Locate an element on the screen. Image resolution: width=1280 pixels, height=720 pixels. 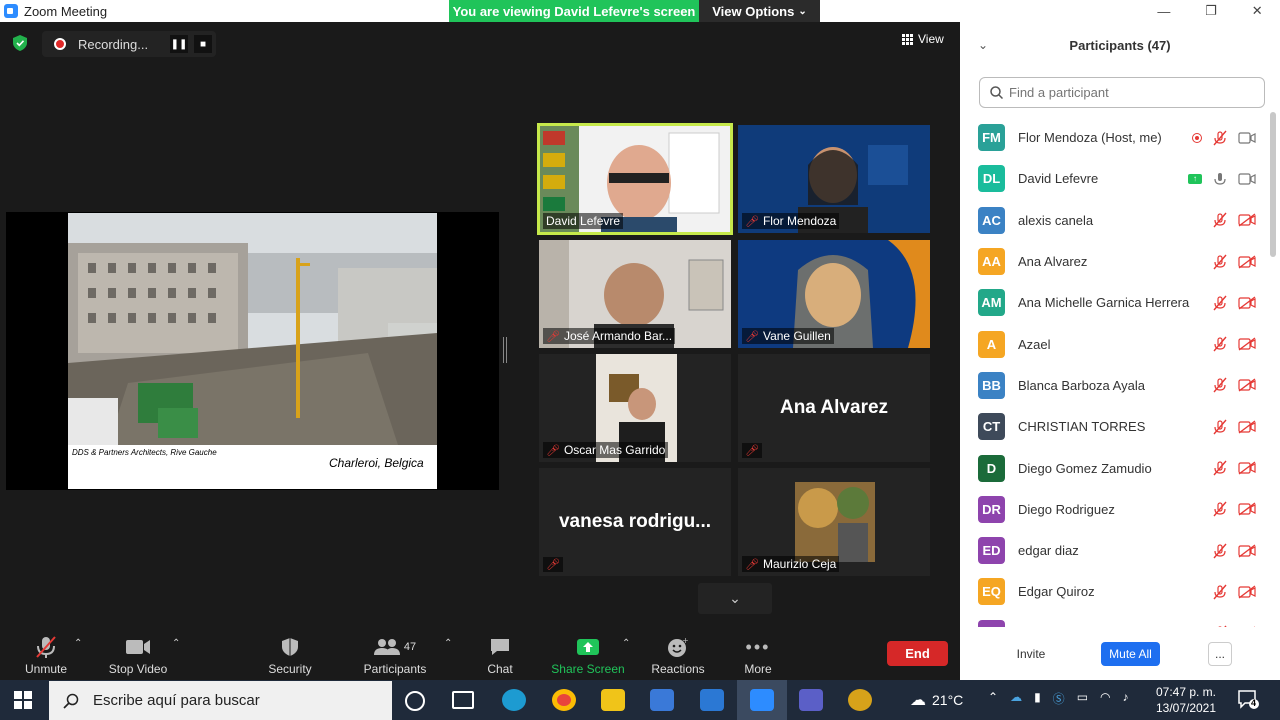
participant-search-box is located at coordinates (1122, 92).